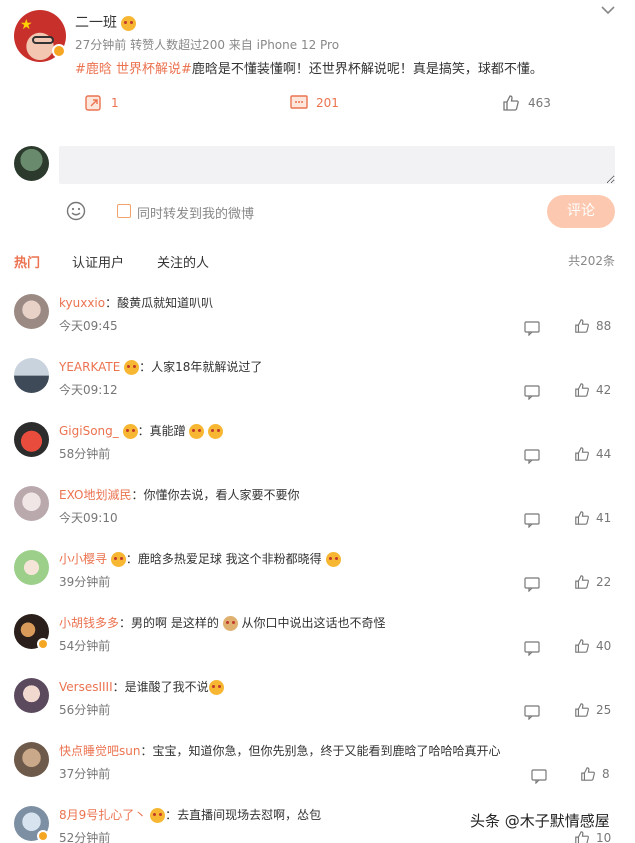 The image size is (635, 843). What do you see at coordinates (314, 103) in the screenshot?
I see `comment-button: 201` at bounding box center [314, 103].